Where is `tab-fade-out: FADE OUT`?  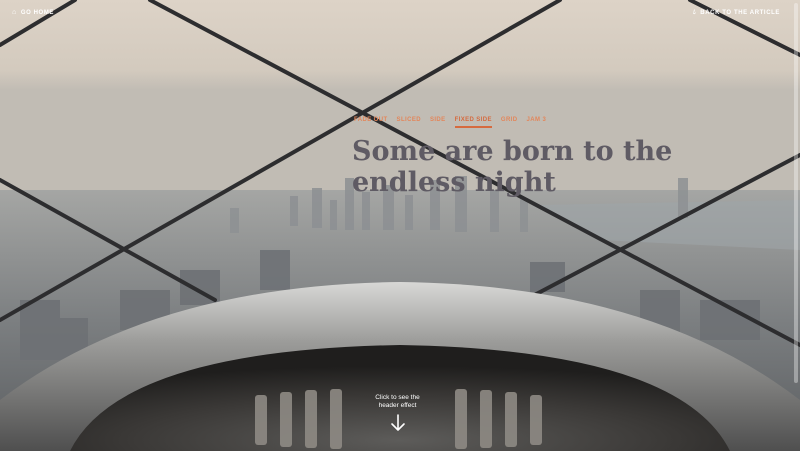
tab-fade-out: FADE OUT is located at coordinates (371, 122).